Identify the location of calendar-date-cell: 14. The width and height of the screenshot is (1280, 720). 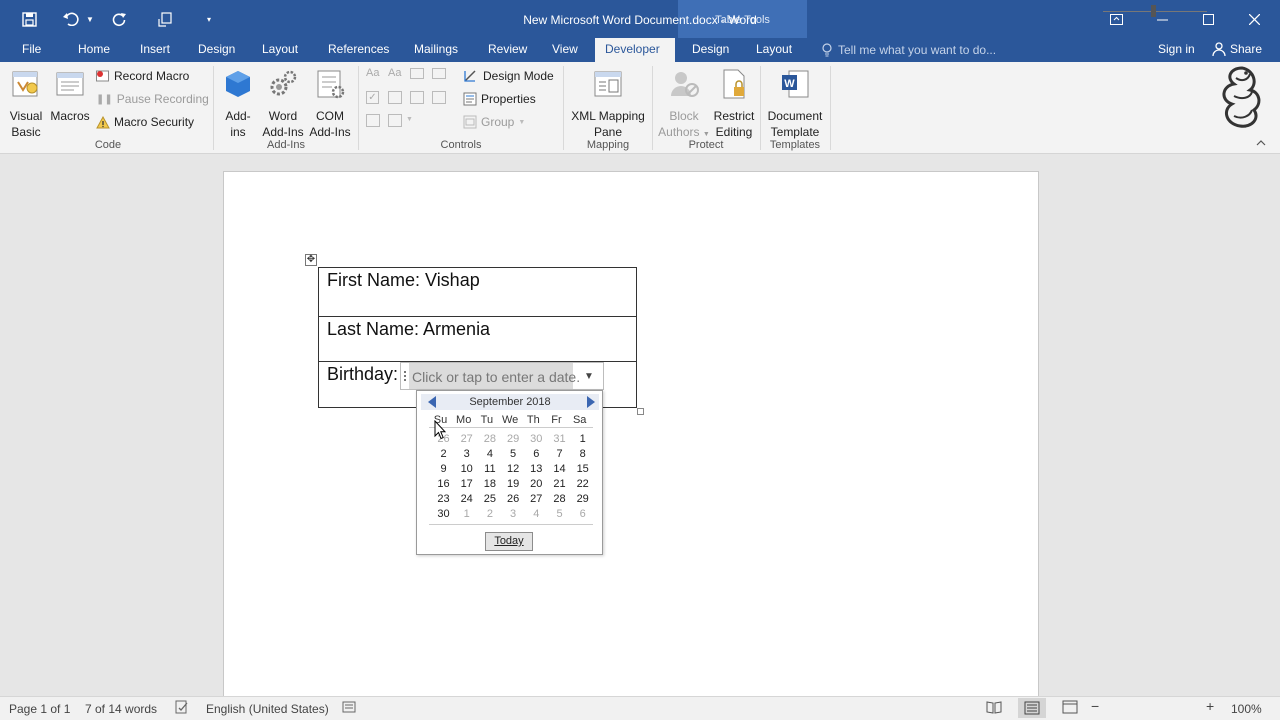
(559, 469).